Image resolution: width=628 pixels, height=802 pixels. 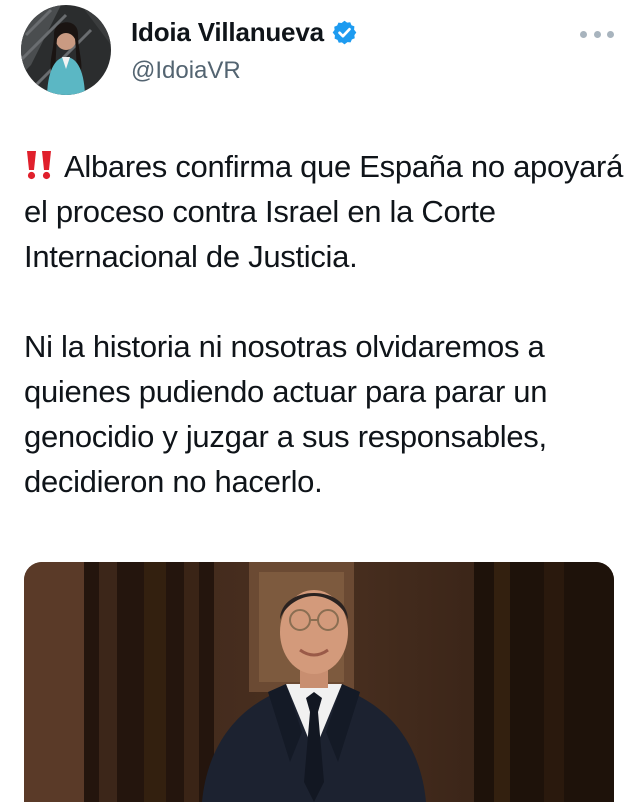 What do you see at coordinates (39, 165) in the screenshot?
I see `double-exclamation-icon` at bounding box center [39, 165].